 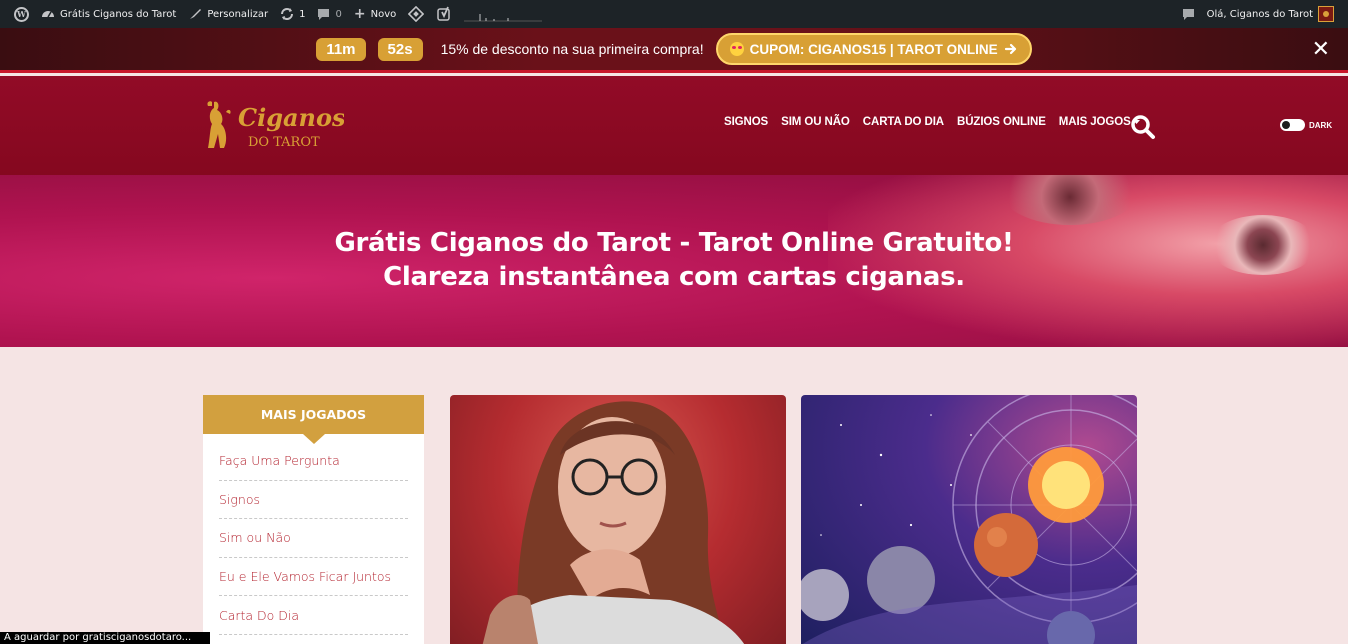 What do you see at coordinates (255, 537) in the screenshot?
I see `sidebar-link-sim-ou-nao: Sim ou Não` at bounding box center [255, 537].